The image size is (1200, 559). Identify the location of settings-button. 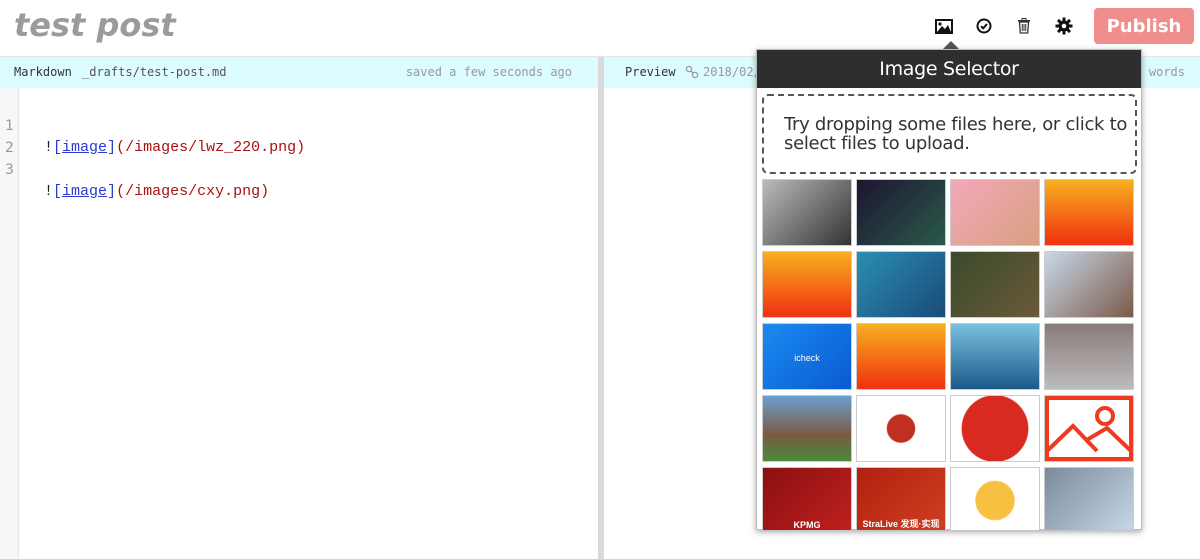
(1064, 26).